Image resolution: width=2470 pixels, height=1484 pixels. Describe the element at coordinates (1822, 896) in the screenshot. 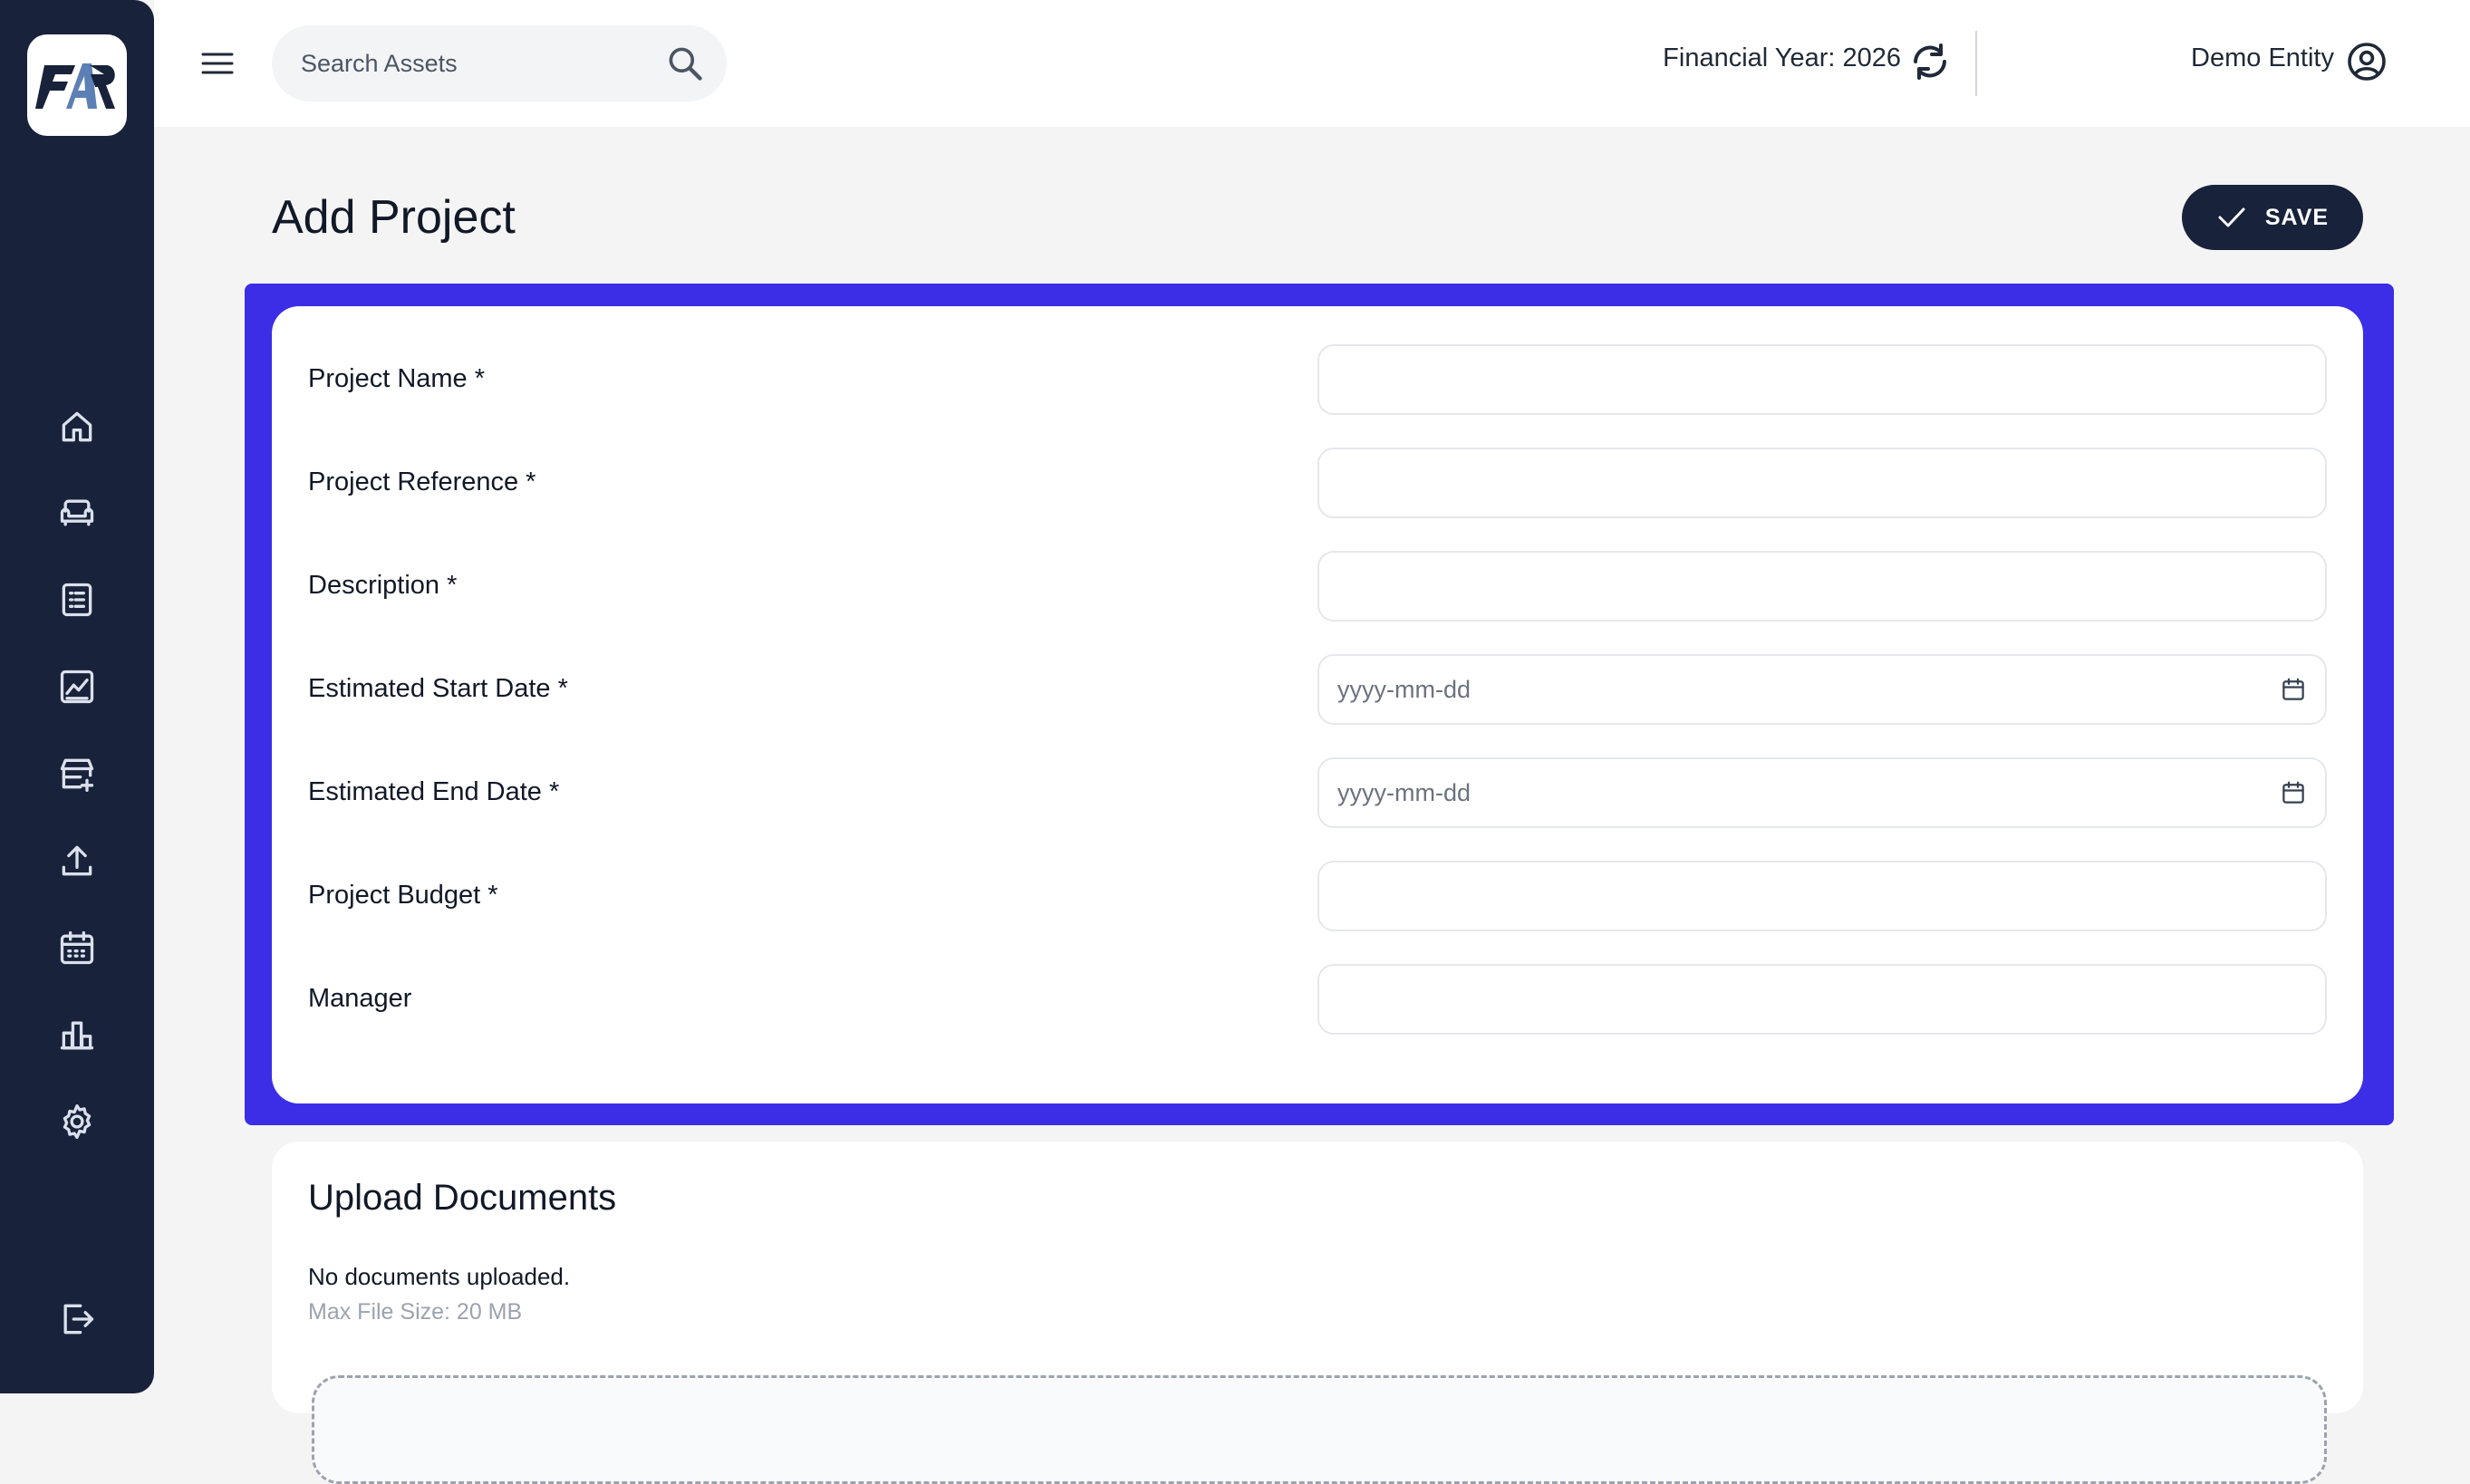

I see `budget-input` at that location.